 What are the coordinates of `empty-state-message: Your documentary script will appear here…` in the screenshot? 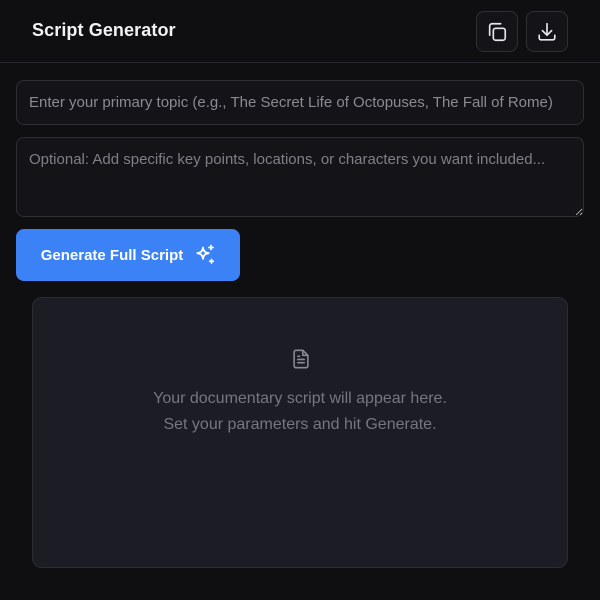 It's located at (300, 398).